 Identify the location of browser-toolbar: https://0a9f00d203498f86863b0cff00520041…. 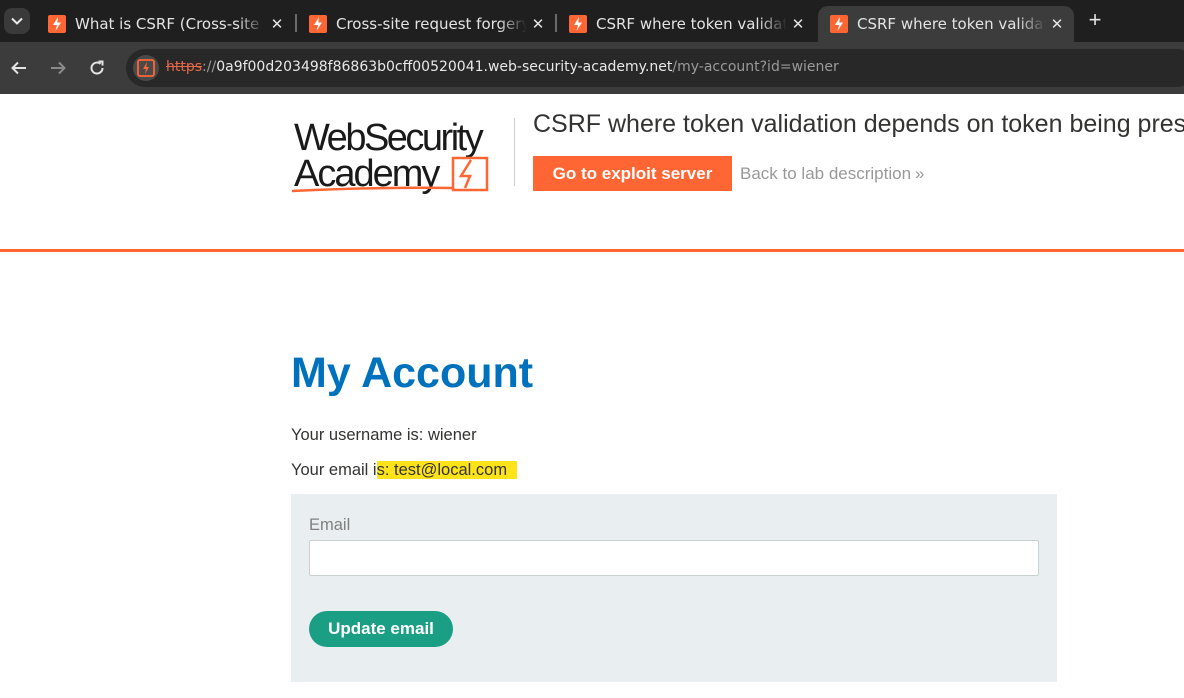
(592, 68).